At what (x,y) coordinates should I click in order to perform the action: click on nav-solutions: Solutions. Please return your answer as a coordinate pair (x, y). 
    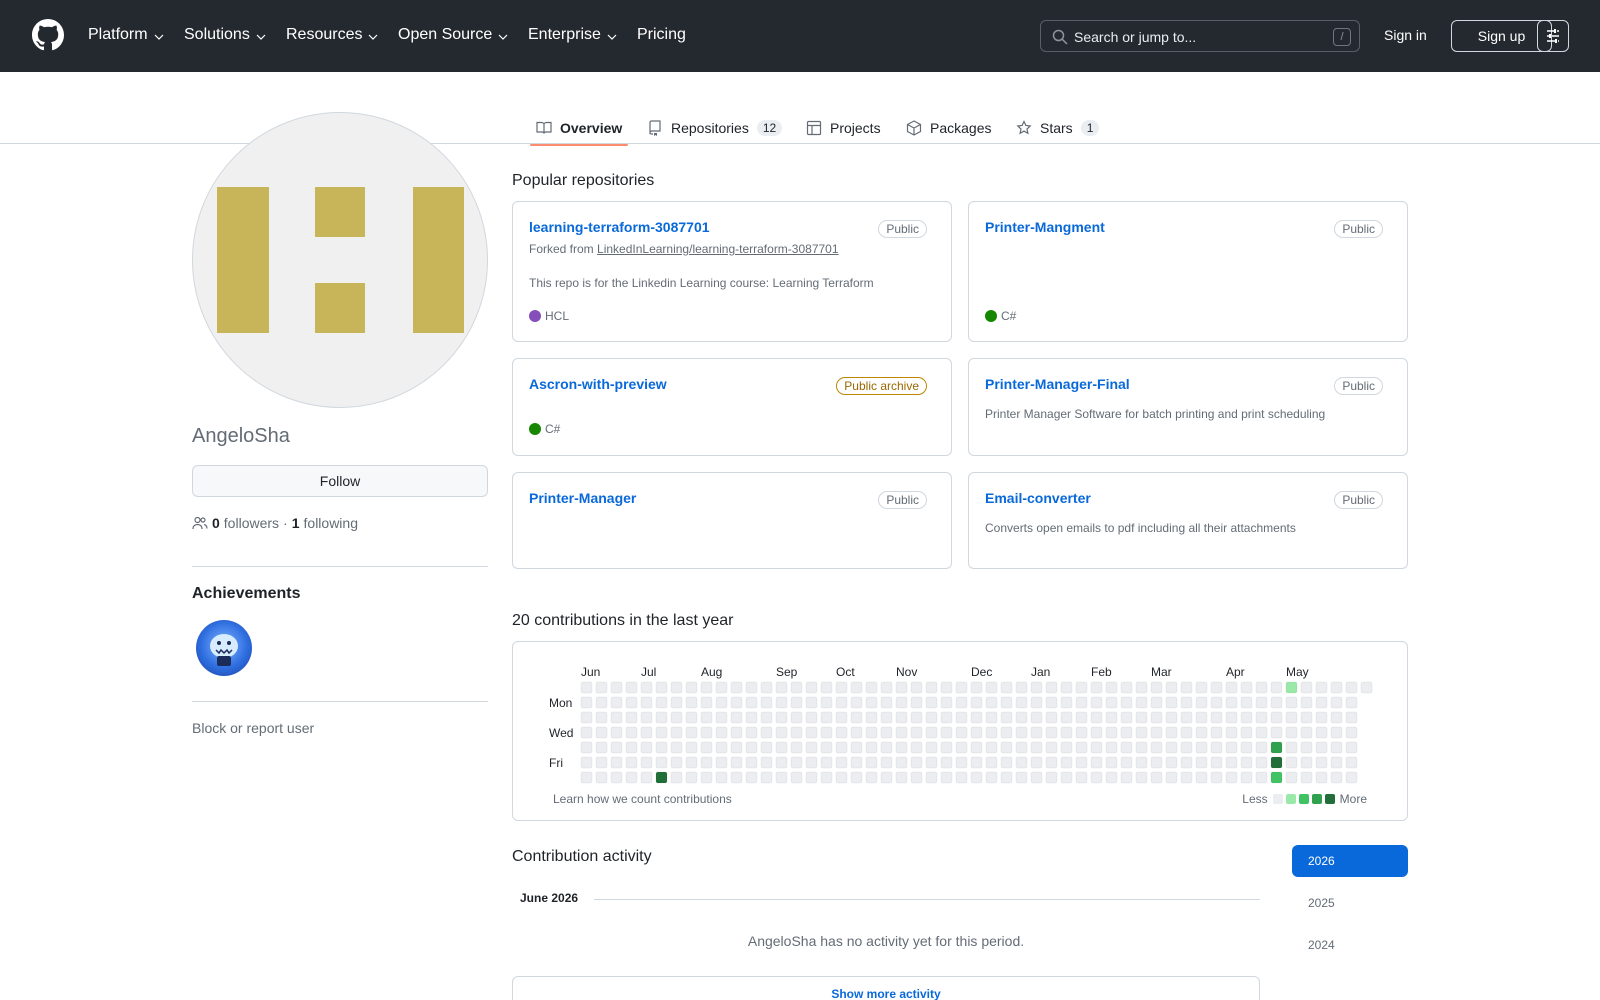
    Looking at the image, I should click on (225, 35).